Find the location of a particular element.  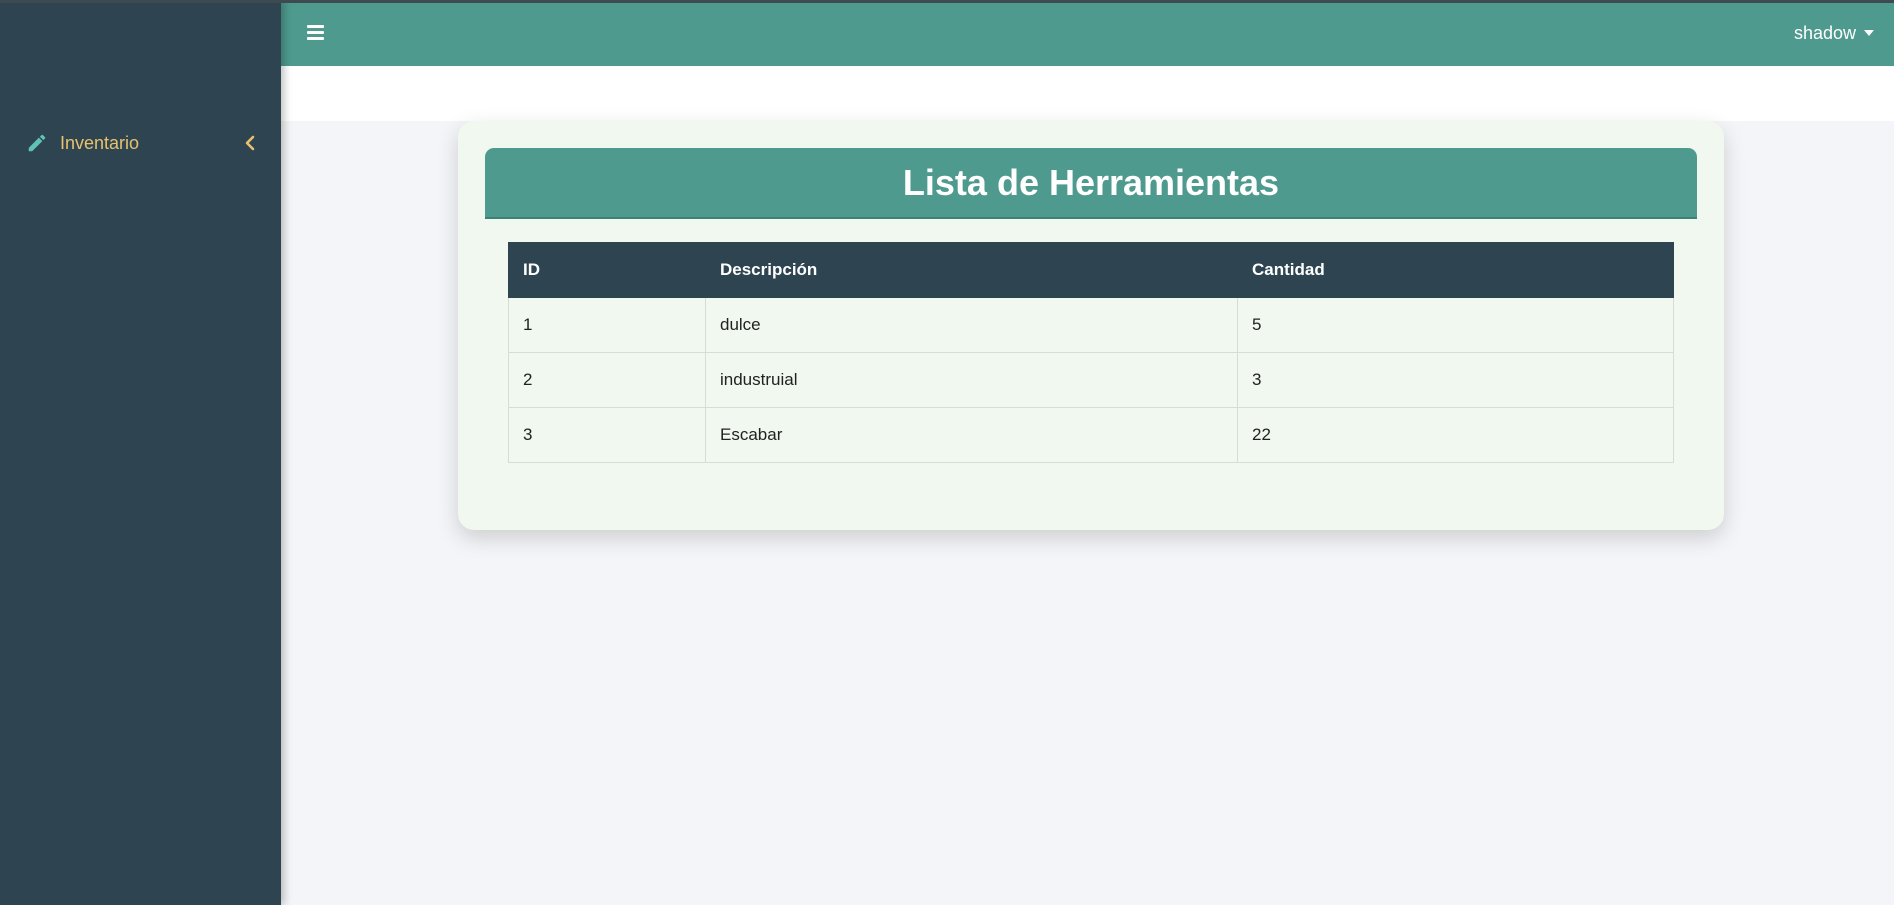

cell-cantidad: 3 is located at coordinates (1455, 380).